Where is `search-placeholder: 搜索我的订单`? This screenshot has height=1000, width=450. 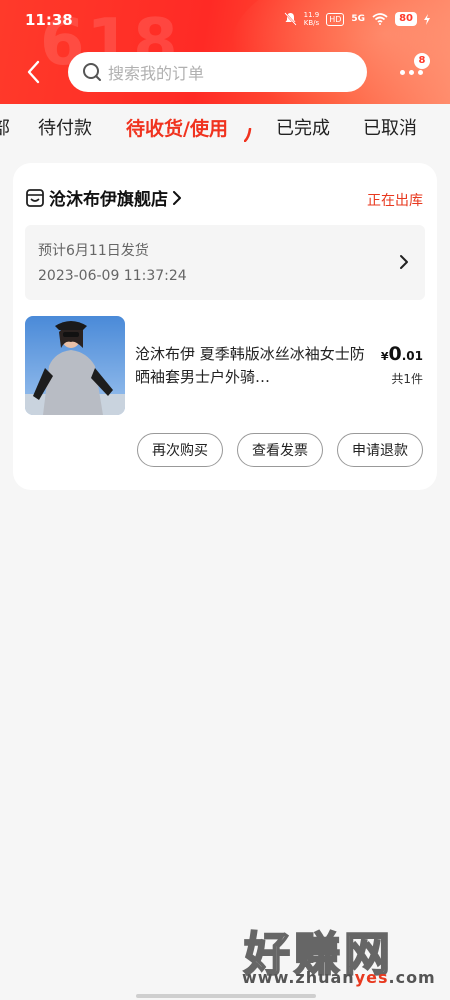
search-placeholder: 搜索我的订单 is located at coordinates (156, 73).